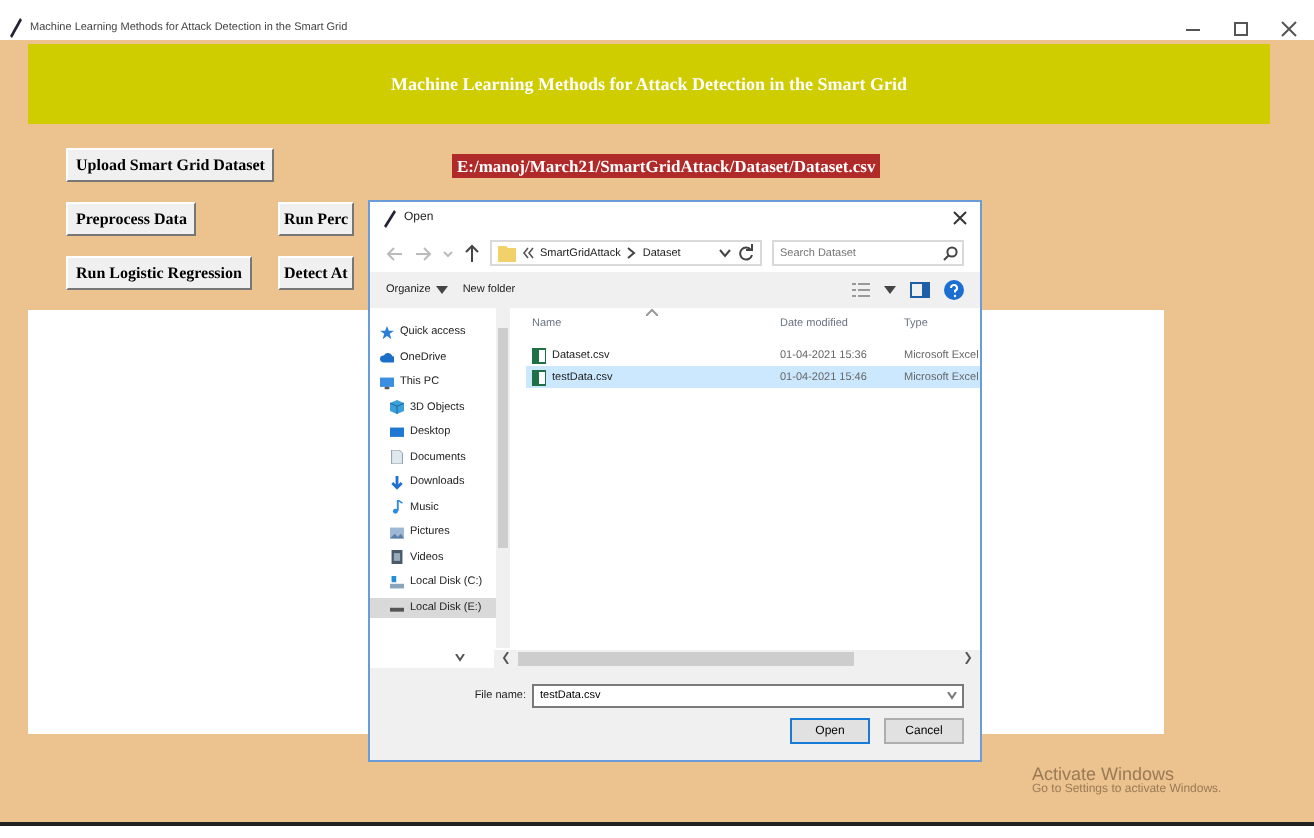 The height and width of the screenshot is (838, 1314). What do you see at coordinates (397, 532) in the screenshot?
I see `picture-icon` at bounding box center [397, 532].